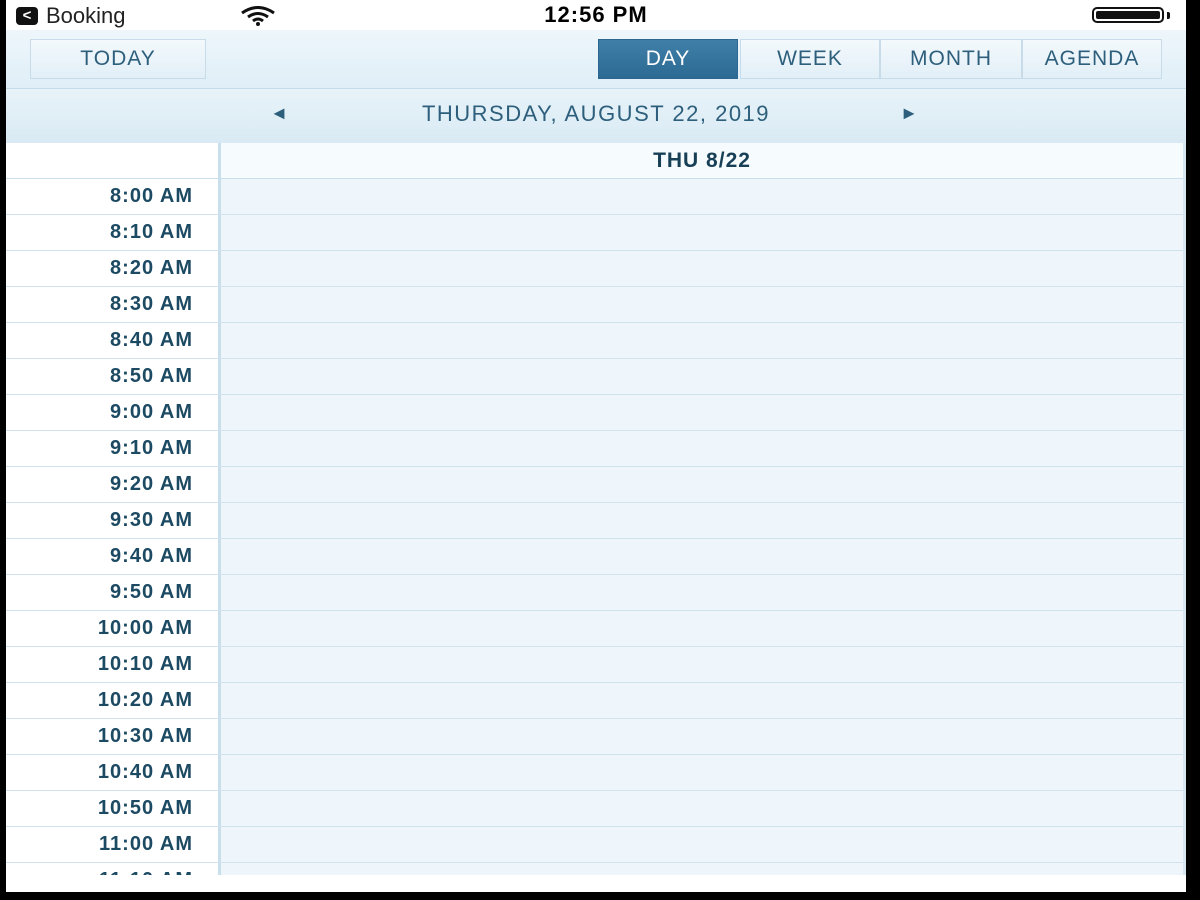  What do you see at coordinates (99, 869) in the screenshot?
I see `time-slot-label: 11:10 AM` at bounding box center [99, 869].